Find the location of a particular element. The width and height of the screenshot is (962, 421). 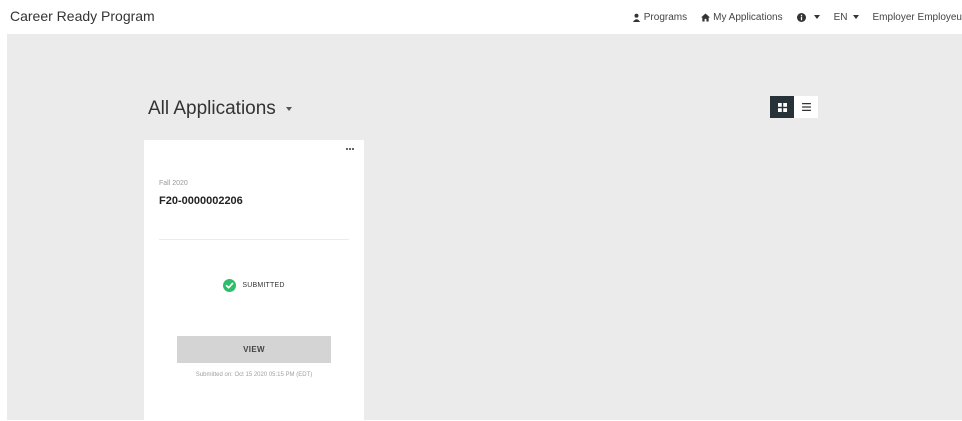

view-toggle is located at coordinates (794, 107).